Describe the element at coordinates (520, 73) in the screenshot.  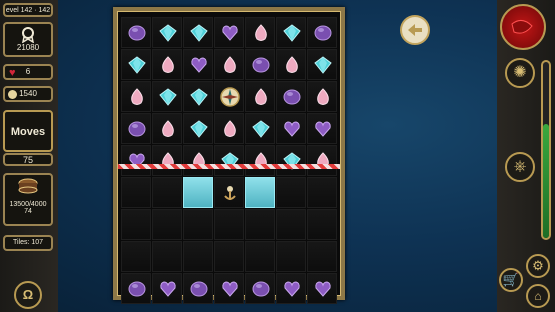
I see `settings-button: ✺` at that location.